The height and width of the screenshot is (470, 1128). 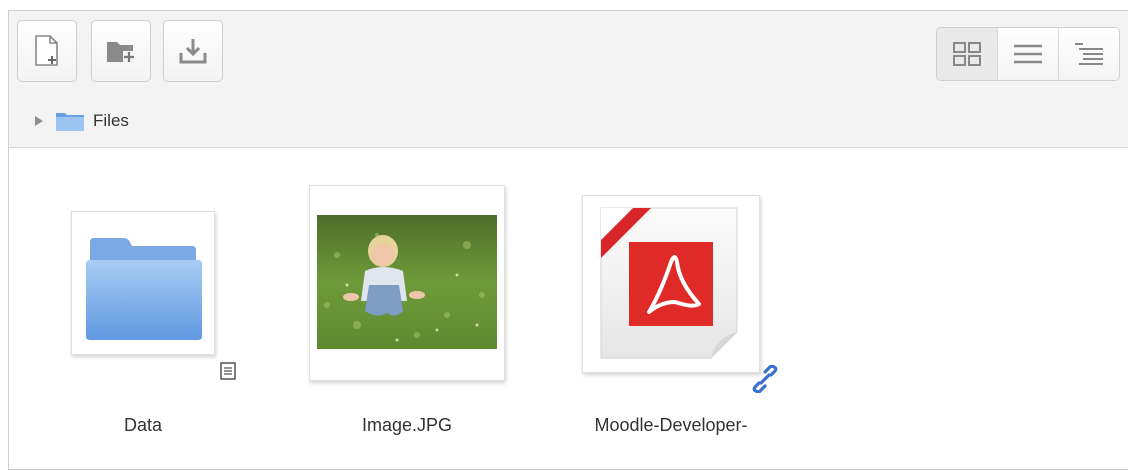 What do you see at coordinates (568, 121) in the screenshot?
I see `breadcrumb: Files` at bounding box center [568, 121].